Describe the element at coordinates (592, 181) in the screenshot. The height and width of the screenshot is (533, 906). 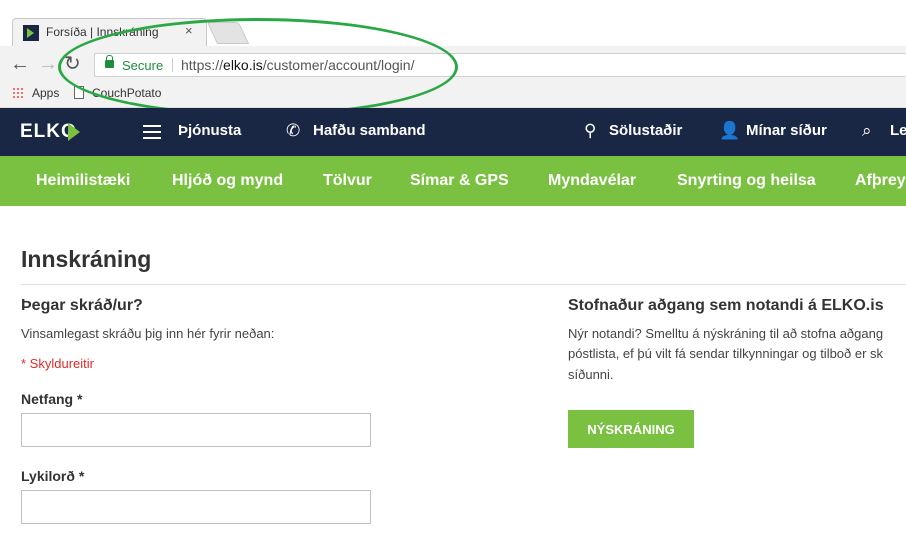
I see `cat-myndavelar: Myndavélar` at that location.